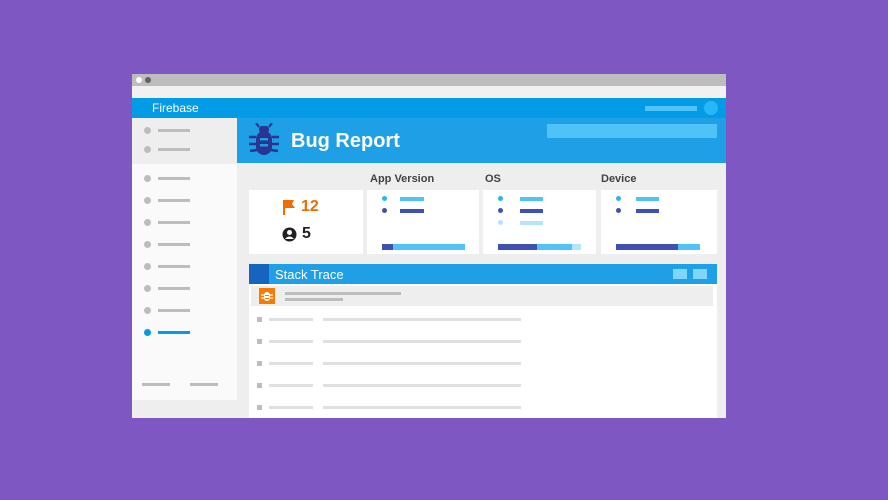 This screenshot has width=888, height=500. Describe the element at coordinates (139, 80) in the screenshot. I see `window-close-dot` at that location.